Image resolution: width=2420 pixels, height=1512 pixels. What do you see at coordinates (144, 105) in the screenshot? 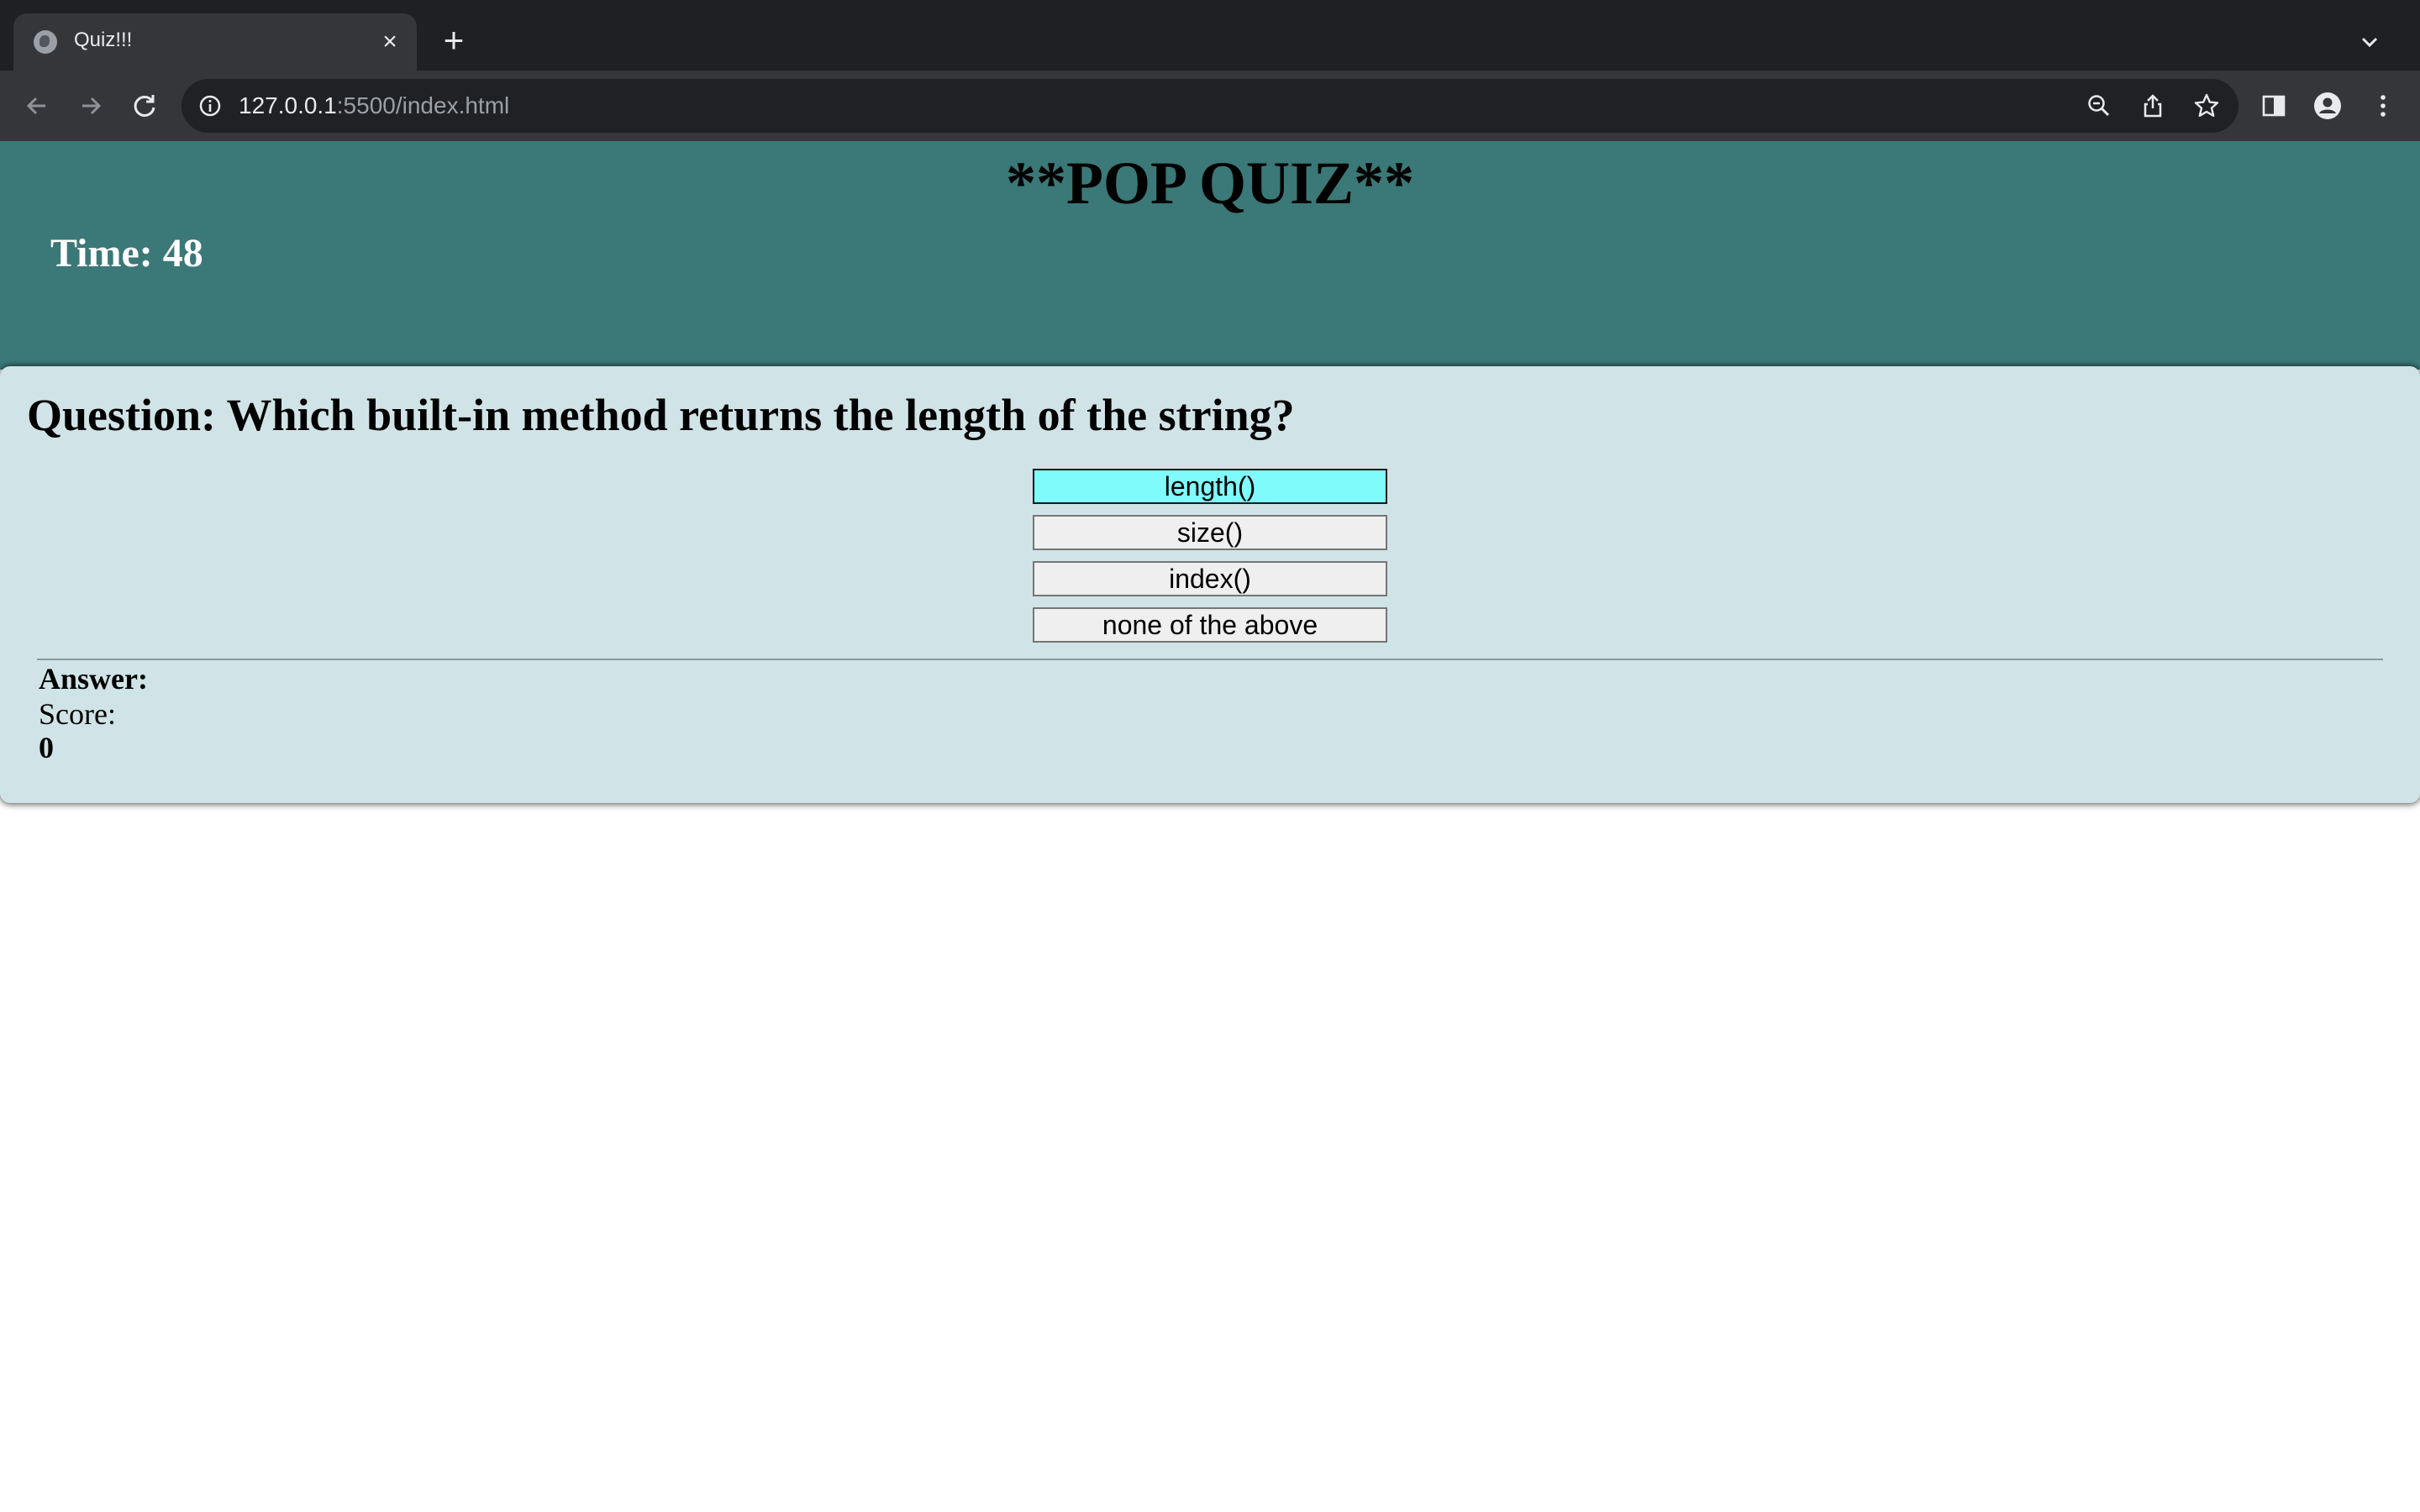
I see `reload-icon` at bounding box center [144, 105].